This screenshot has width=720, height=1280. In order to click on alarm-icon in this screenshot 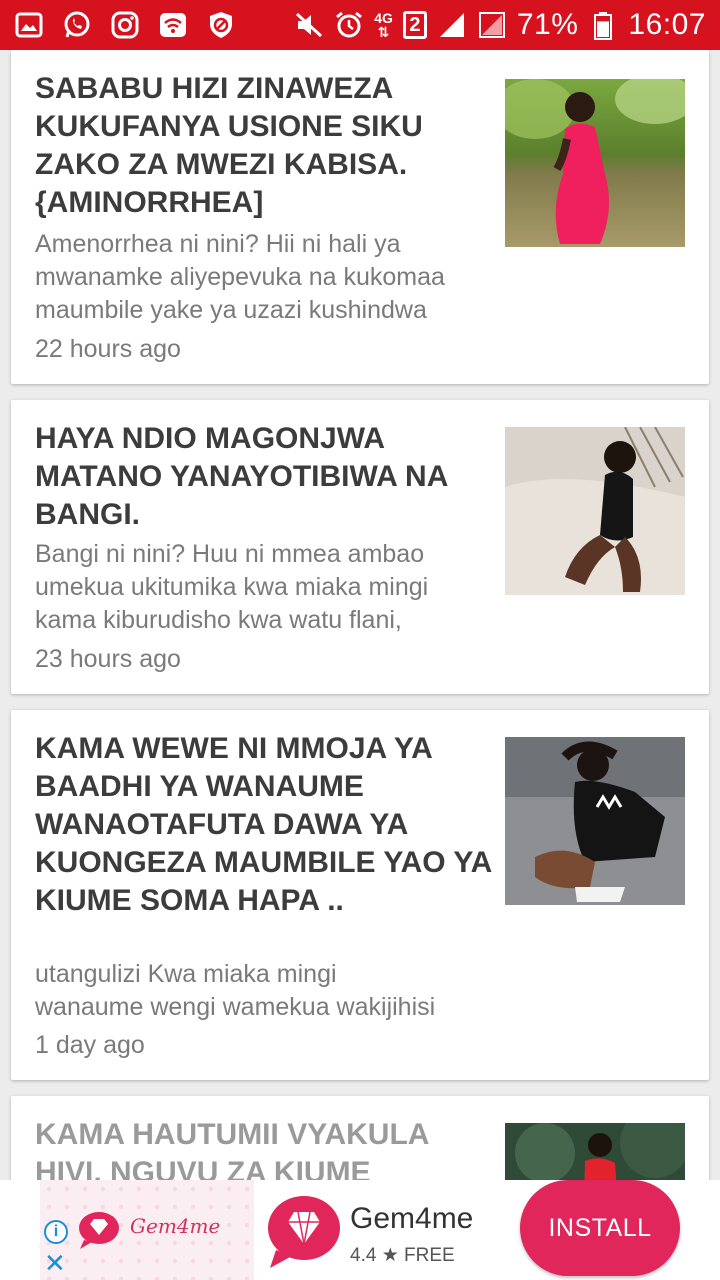, I will do `click(349, 25)`.